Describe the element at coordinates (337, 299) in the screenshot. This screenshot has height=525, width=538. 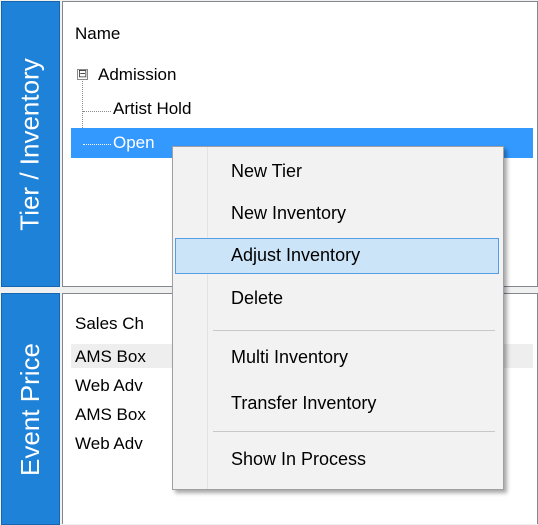
I see `menu-item-delete: Delete` at that location.